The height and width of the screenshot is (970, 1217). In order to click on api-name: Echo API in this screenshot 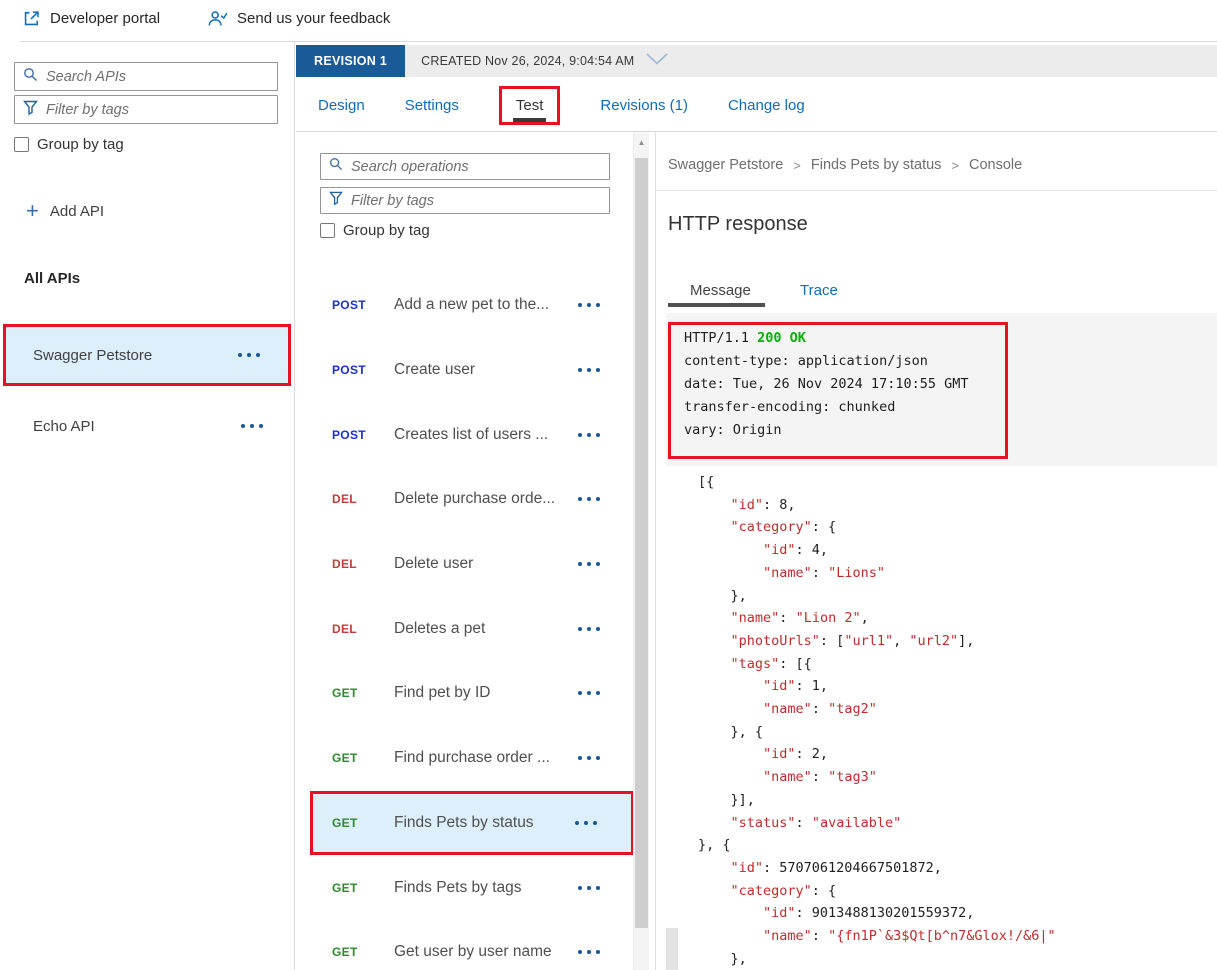, I will do `click(64, 426)`.